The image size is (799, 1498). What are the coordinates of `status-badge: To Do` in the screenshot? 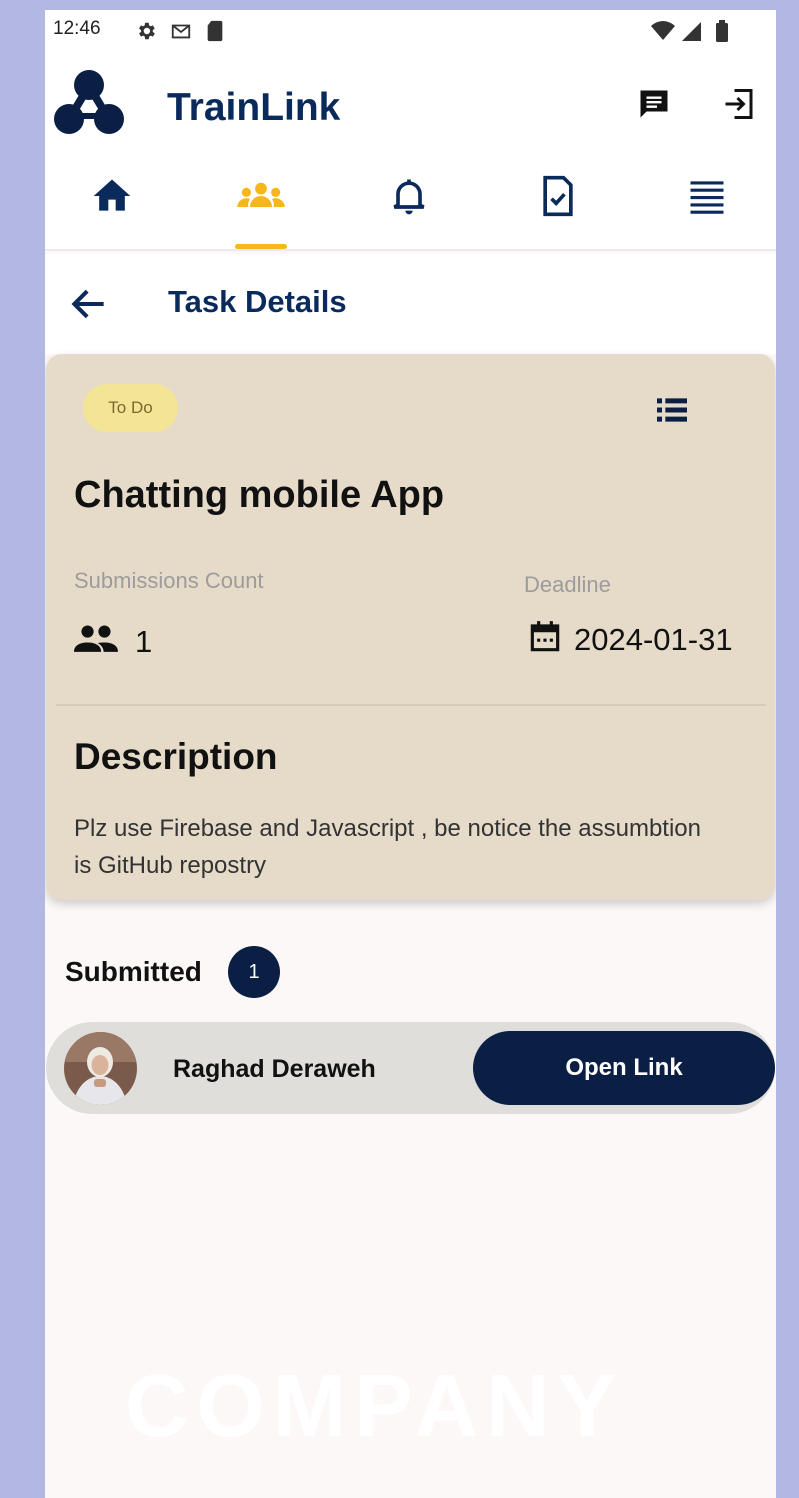 It's located at (130, 408).